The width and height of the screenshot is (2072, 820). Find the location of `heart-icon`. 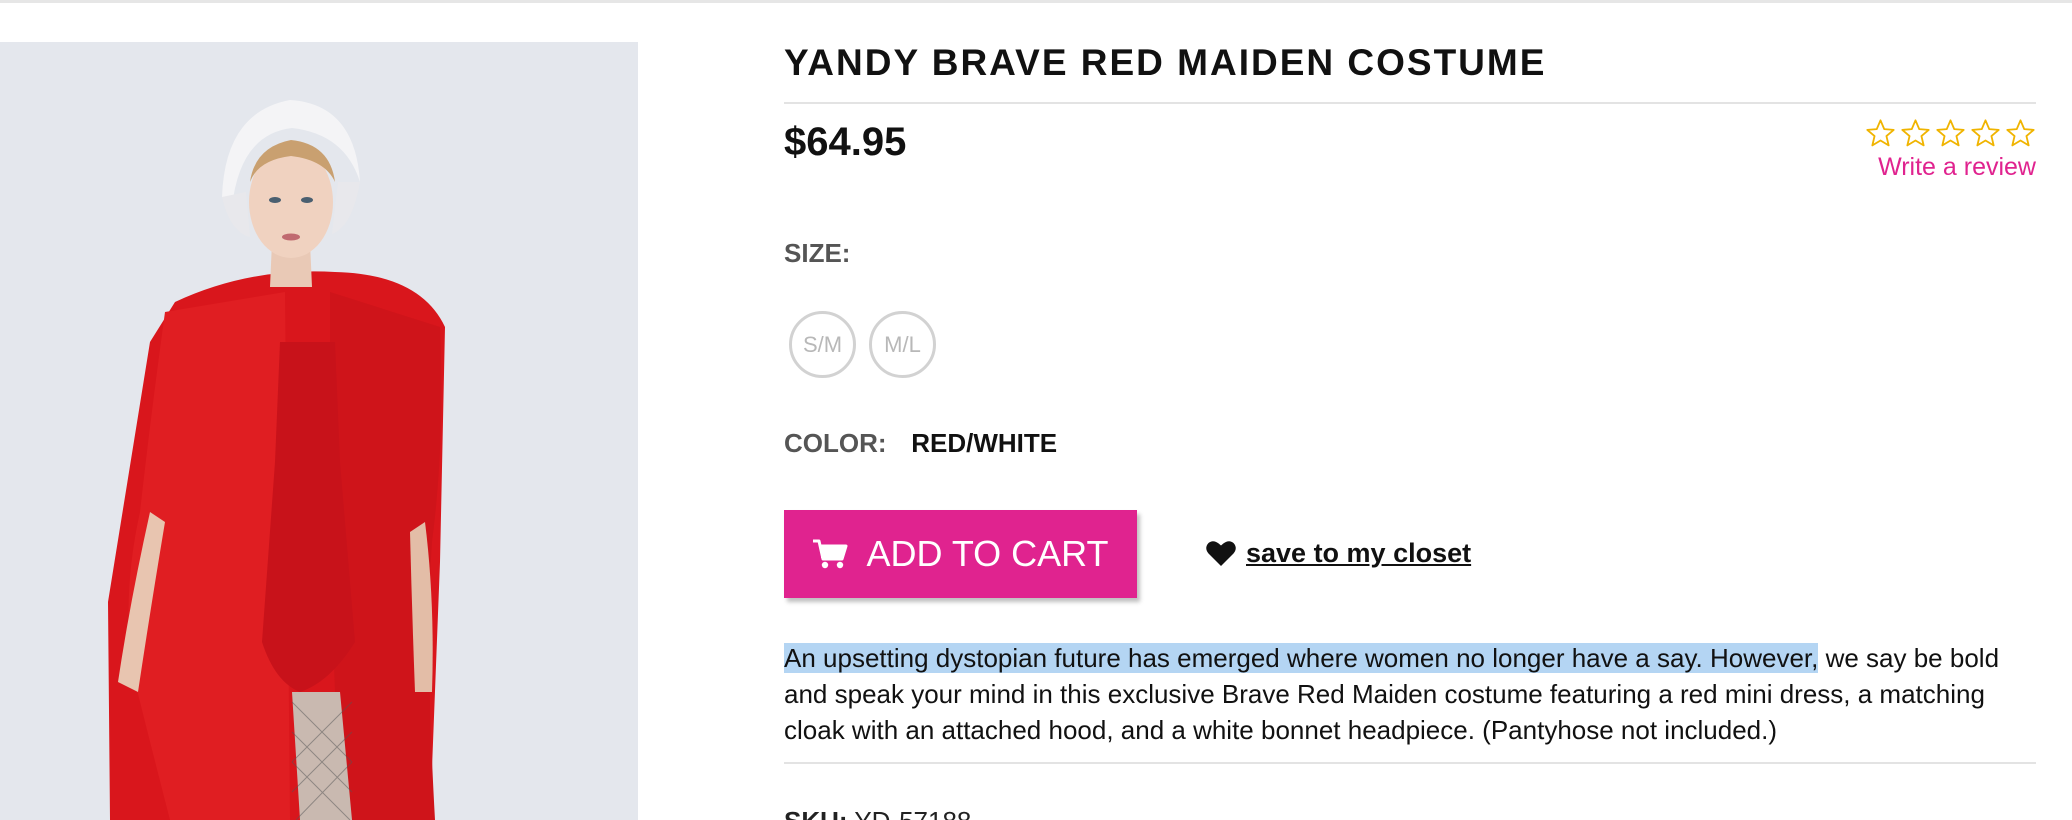

heart-icon is located at coordinates (1221, 553).